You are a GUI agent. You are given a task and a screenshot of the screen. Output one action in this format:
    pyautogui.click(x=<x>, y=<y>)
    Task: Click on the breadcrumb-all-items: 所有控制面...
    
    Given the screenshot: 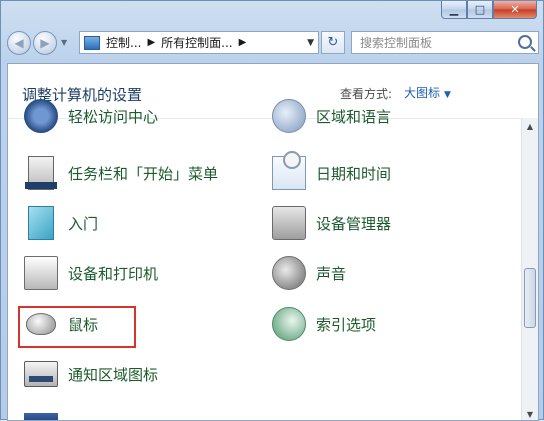 What is the action you would take?
    pyautogui.click(x=196, y=42)
    